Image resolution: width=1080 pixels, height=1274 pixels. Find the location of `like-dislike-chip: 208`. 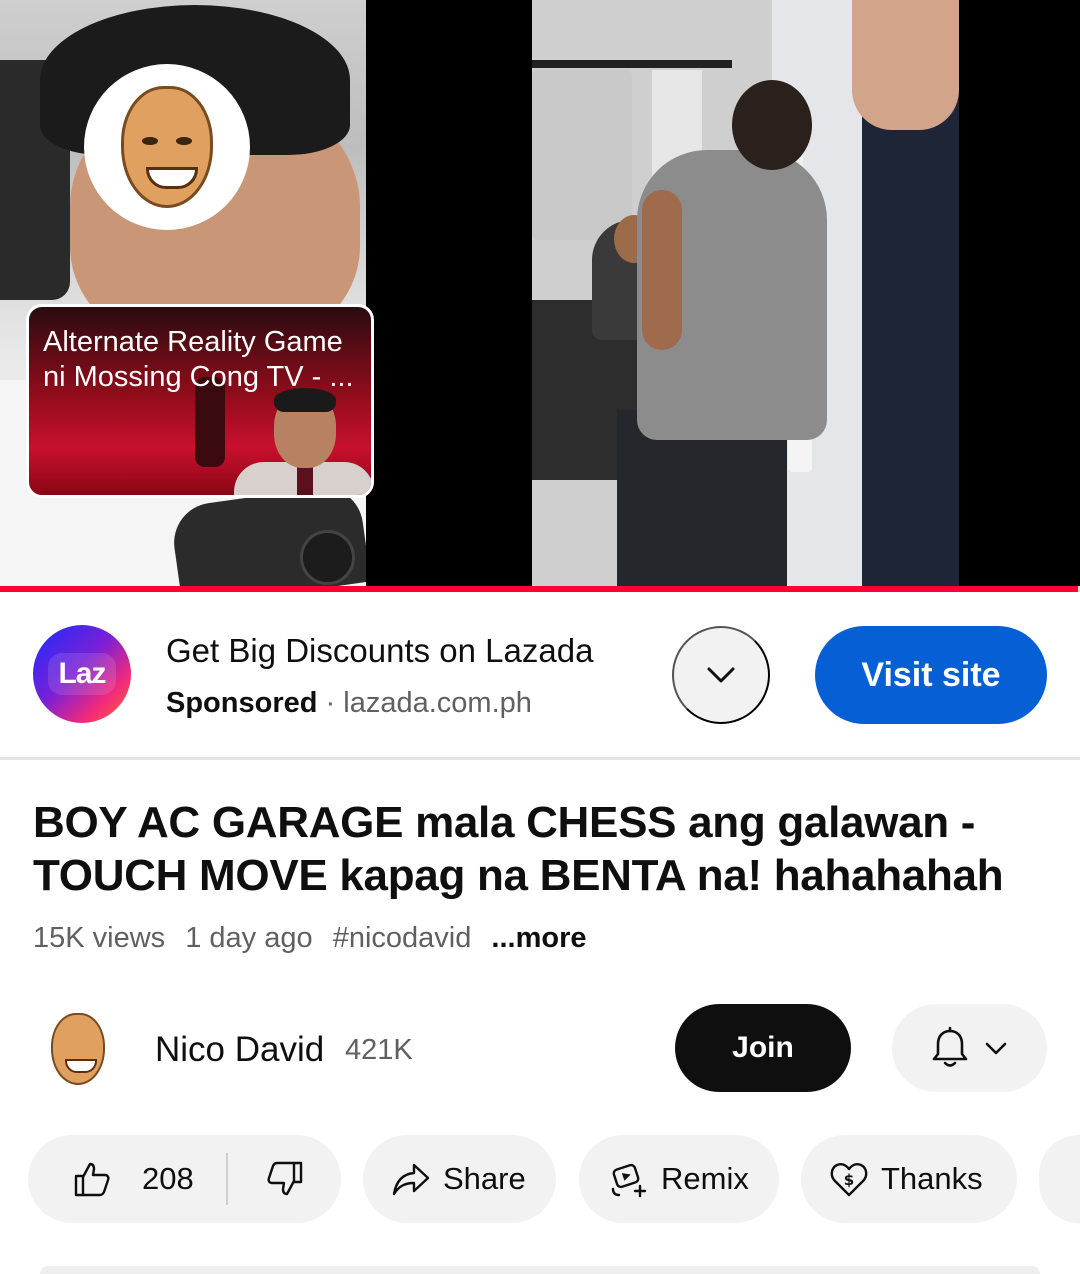

like-dislike-chip: 208 is located at coordinates (184, 1179).